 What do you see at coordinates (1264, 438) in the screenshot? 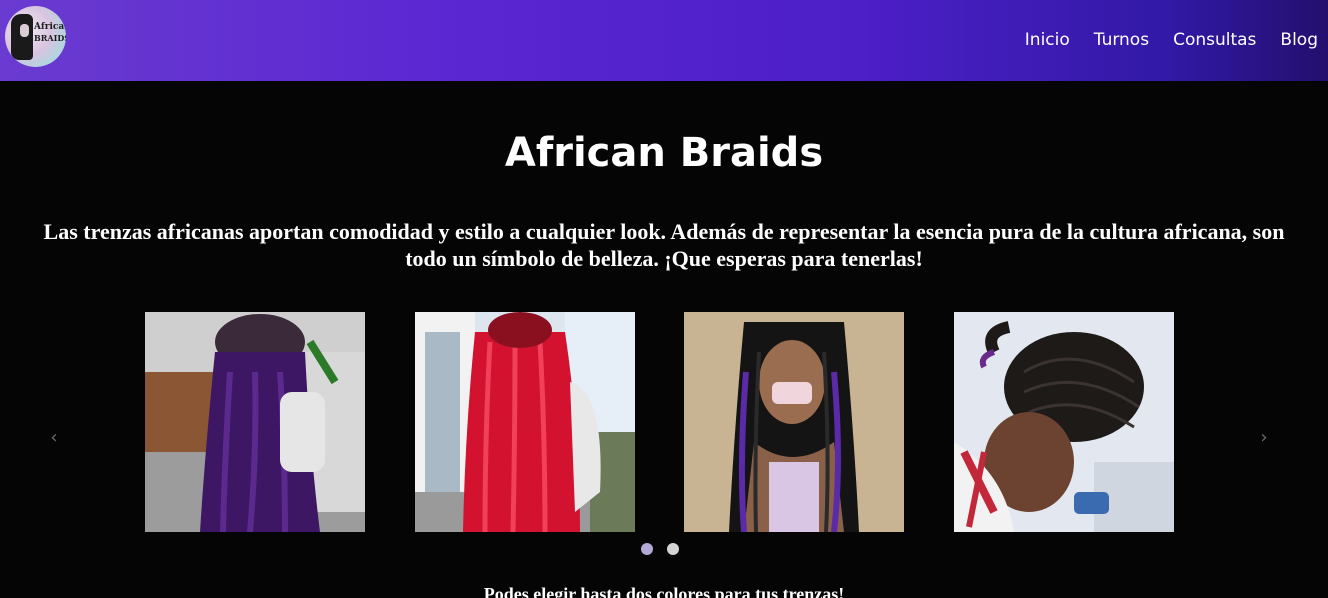
I see `carousel-next-icon: ›` at bounding box center [1264, 438].